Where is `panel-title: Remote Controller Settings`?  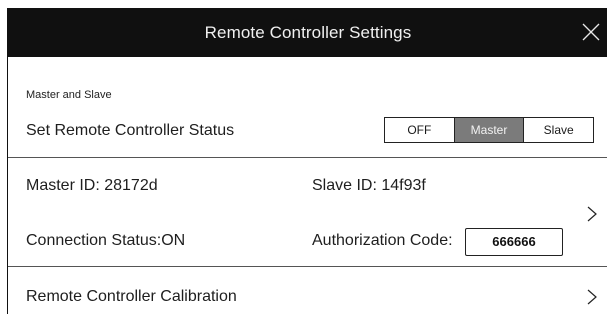
panel-title: Remote Controller Settings is located at coordinates (308, 32).